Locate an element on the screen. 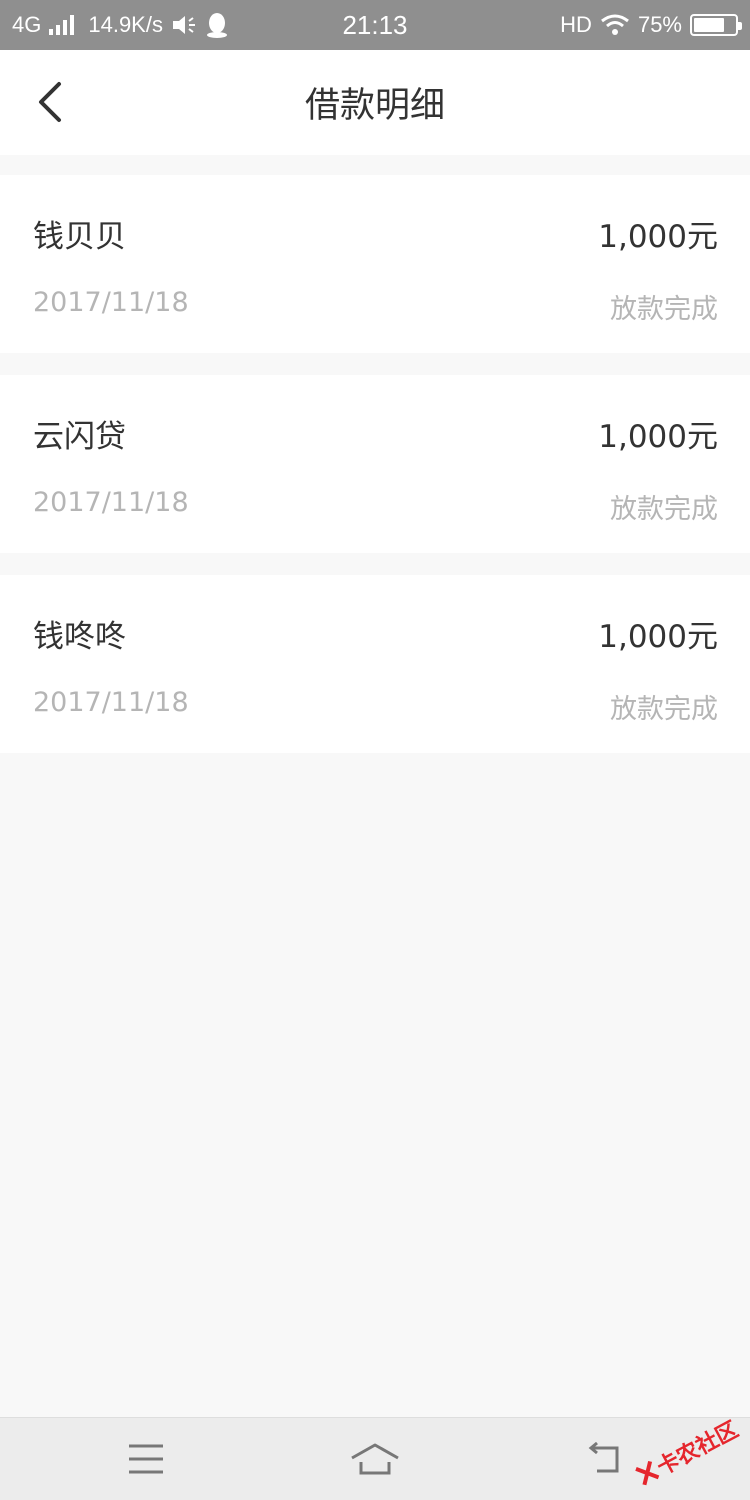 This screenshot has height=1500, width=750. home-icon is located at coordinates (375, 1459).